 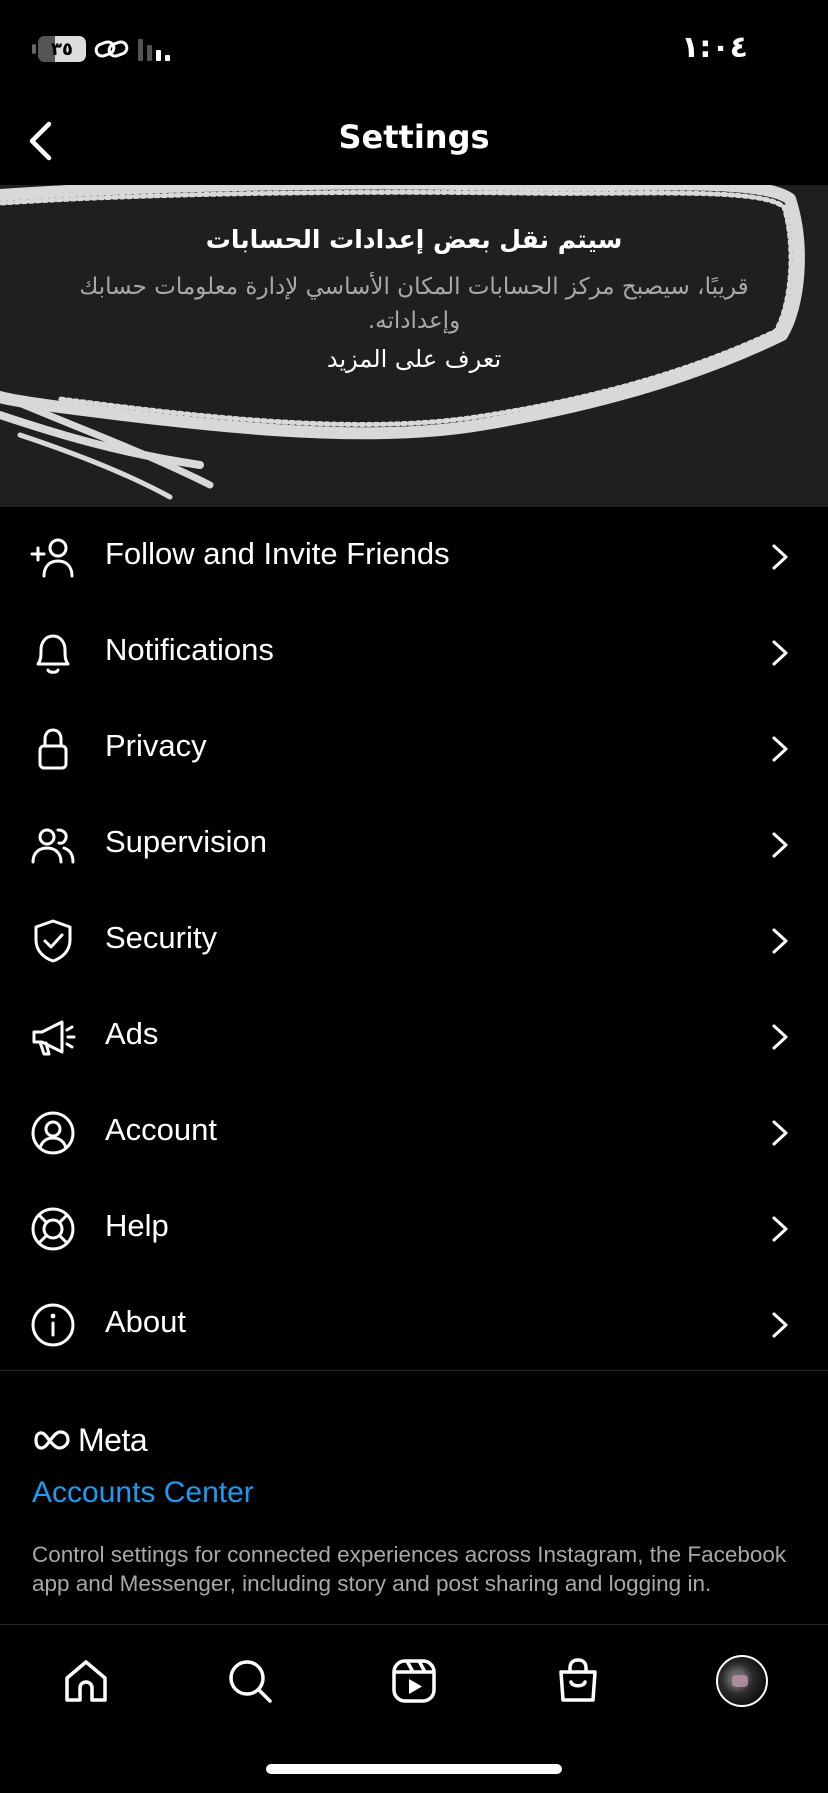 What do you see at coordinates (53, 846) in the screenshot?
I see `people-icon` at bounding box center [53, 846].